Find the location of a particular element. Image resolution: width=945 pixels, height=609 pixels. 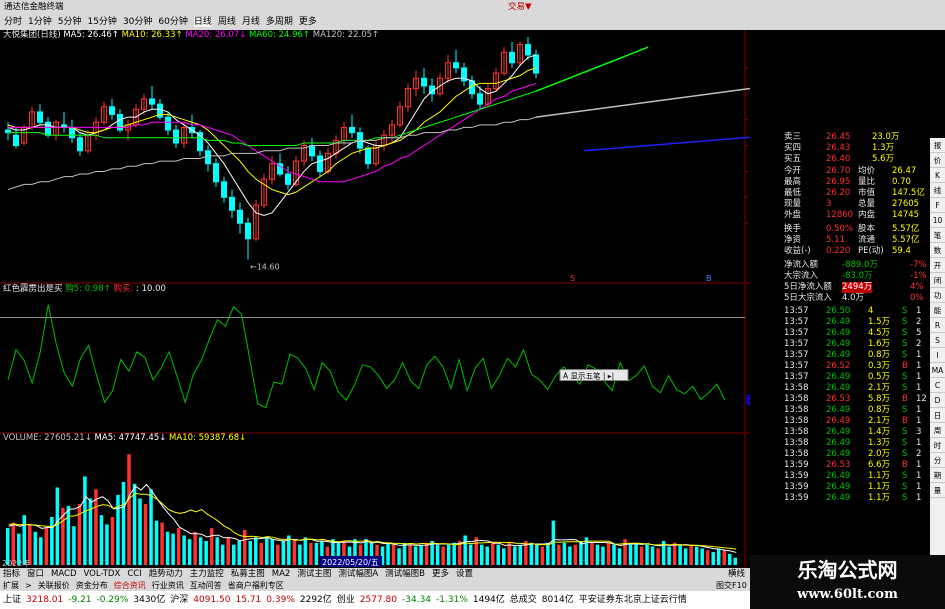

indicator-tab: 私募主图 is located at coordinates (248, 574).